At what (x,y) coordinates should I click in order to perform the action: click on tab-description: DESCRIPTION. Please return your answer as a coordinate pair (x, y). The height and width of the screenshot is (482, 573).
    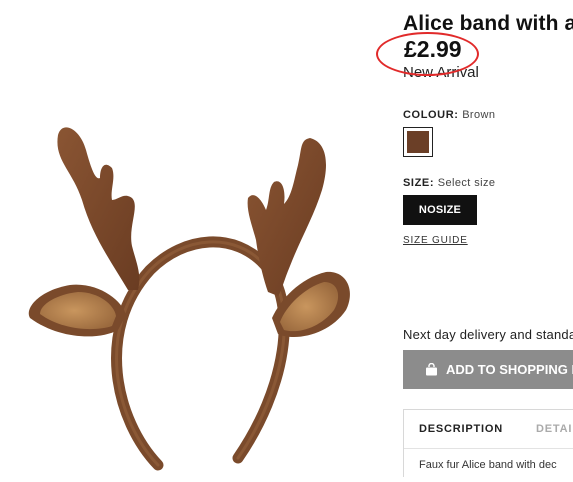
    Looking at the image, I should click on (461, 429).